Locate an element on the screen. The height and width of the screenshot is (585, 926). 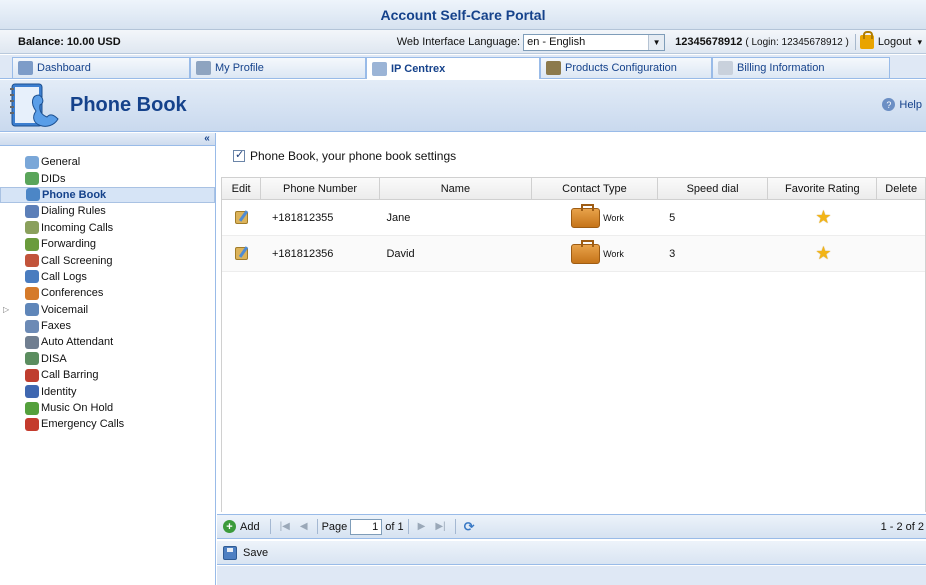
column-header-phone-number: Phone Number is located at coordinates (320, 188).